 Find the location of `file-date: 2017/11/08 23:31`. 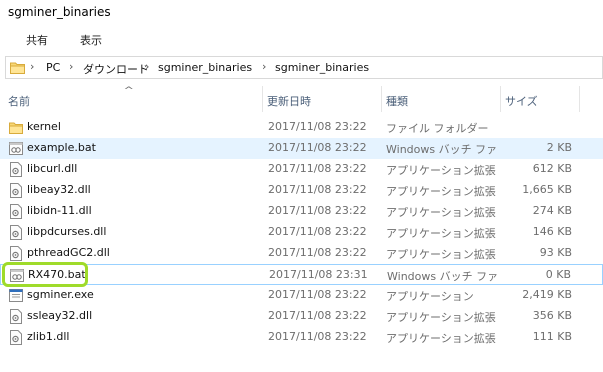

file-date: 2017/11/08 23:31 is located at coordinates (318, 274).